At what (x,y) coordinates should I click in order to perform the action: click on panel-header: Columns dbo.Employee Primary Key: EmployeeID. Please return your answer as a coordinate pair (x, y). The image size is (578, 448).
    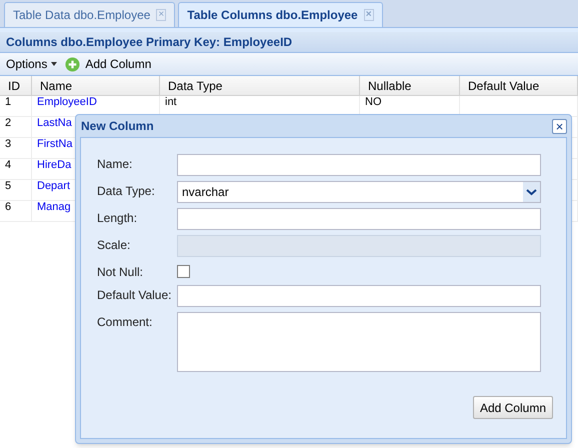
    Looking at the image, I should click on (289, 42).